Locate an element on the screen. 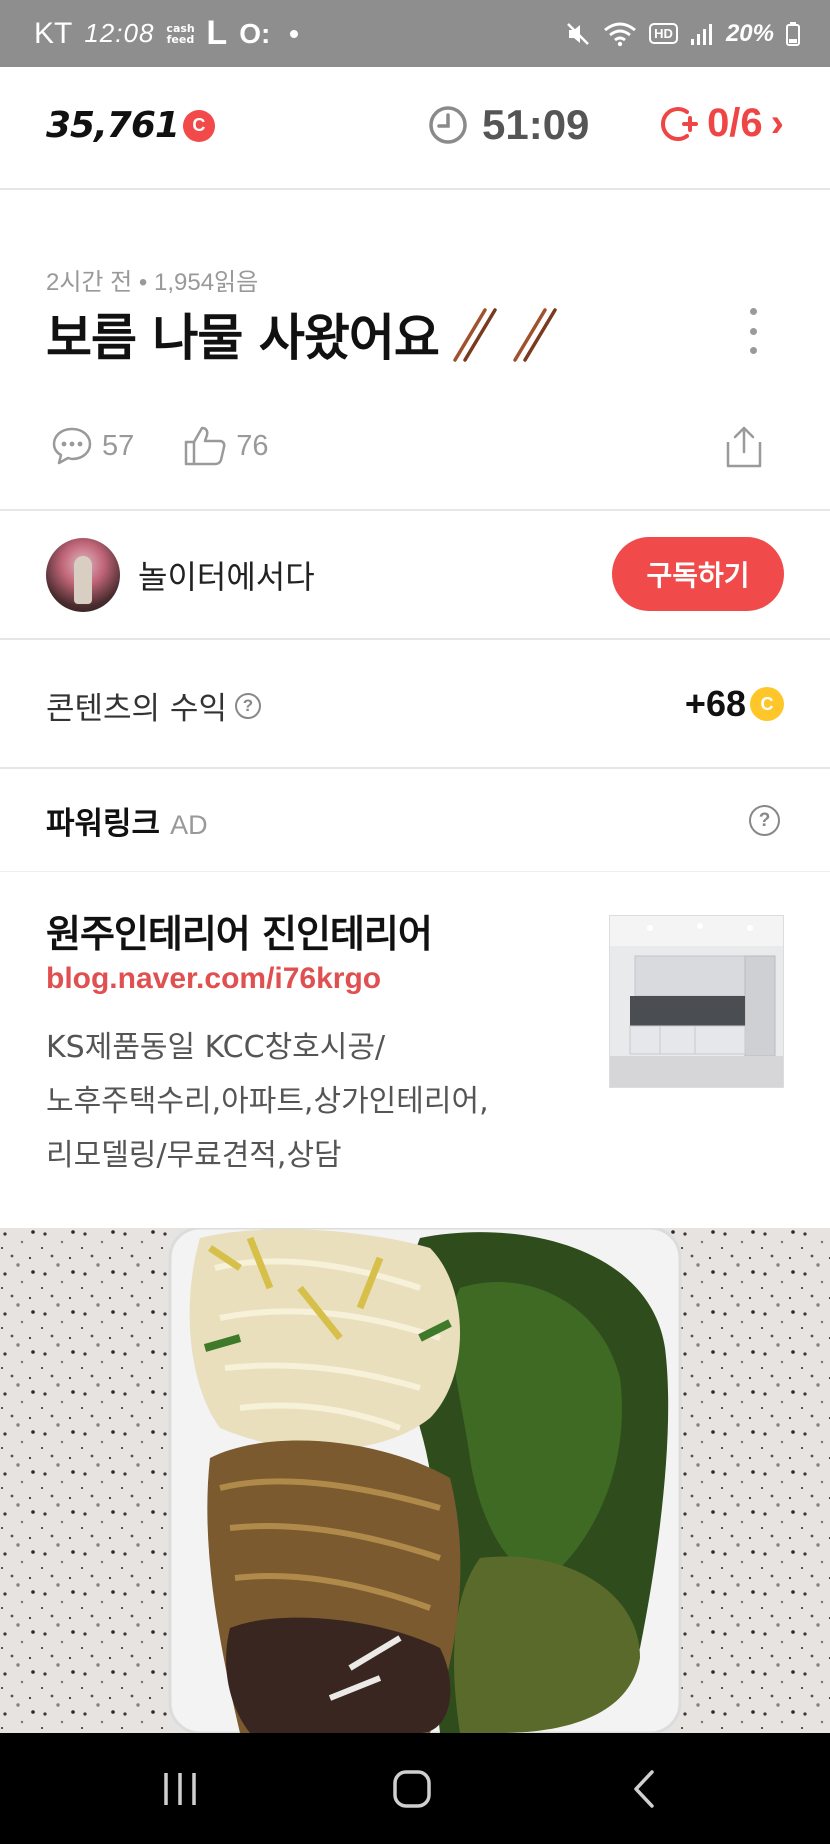  share-button is located at coordinates (744, 449).